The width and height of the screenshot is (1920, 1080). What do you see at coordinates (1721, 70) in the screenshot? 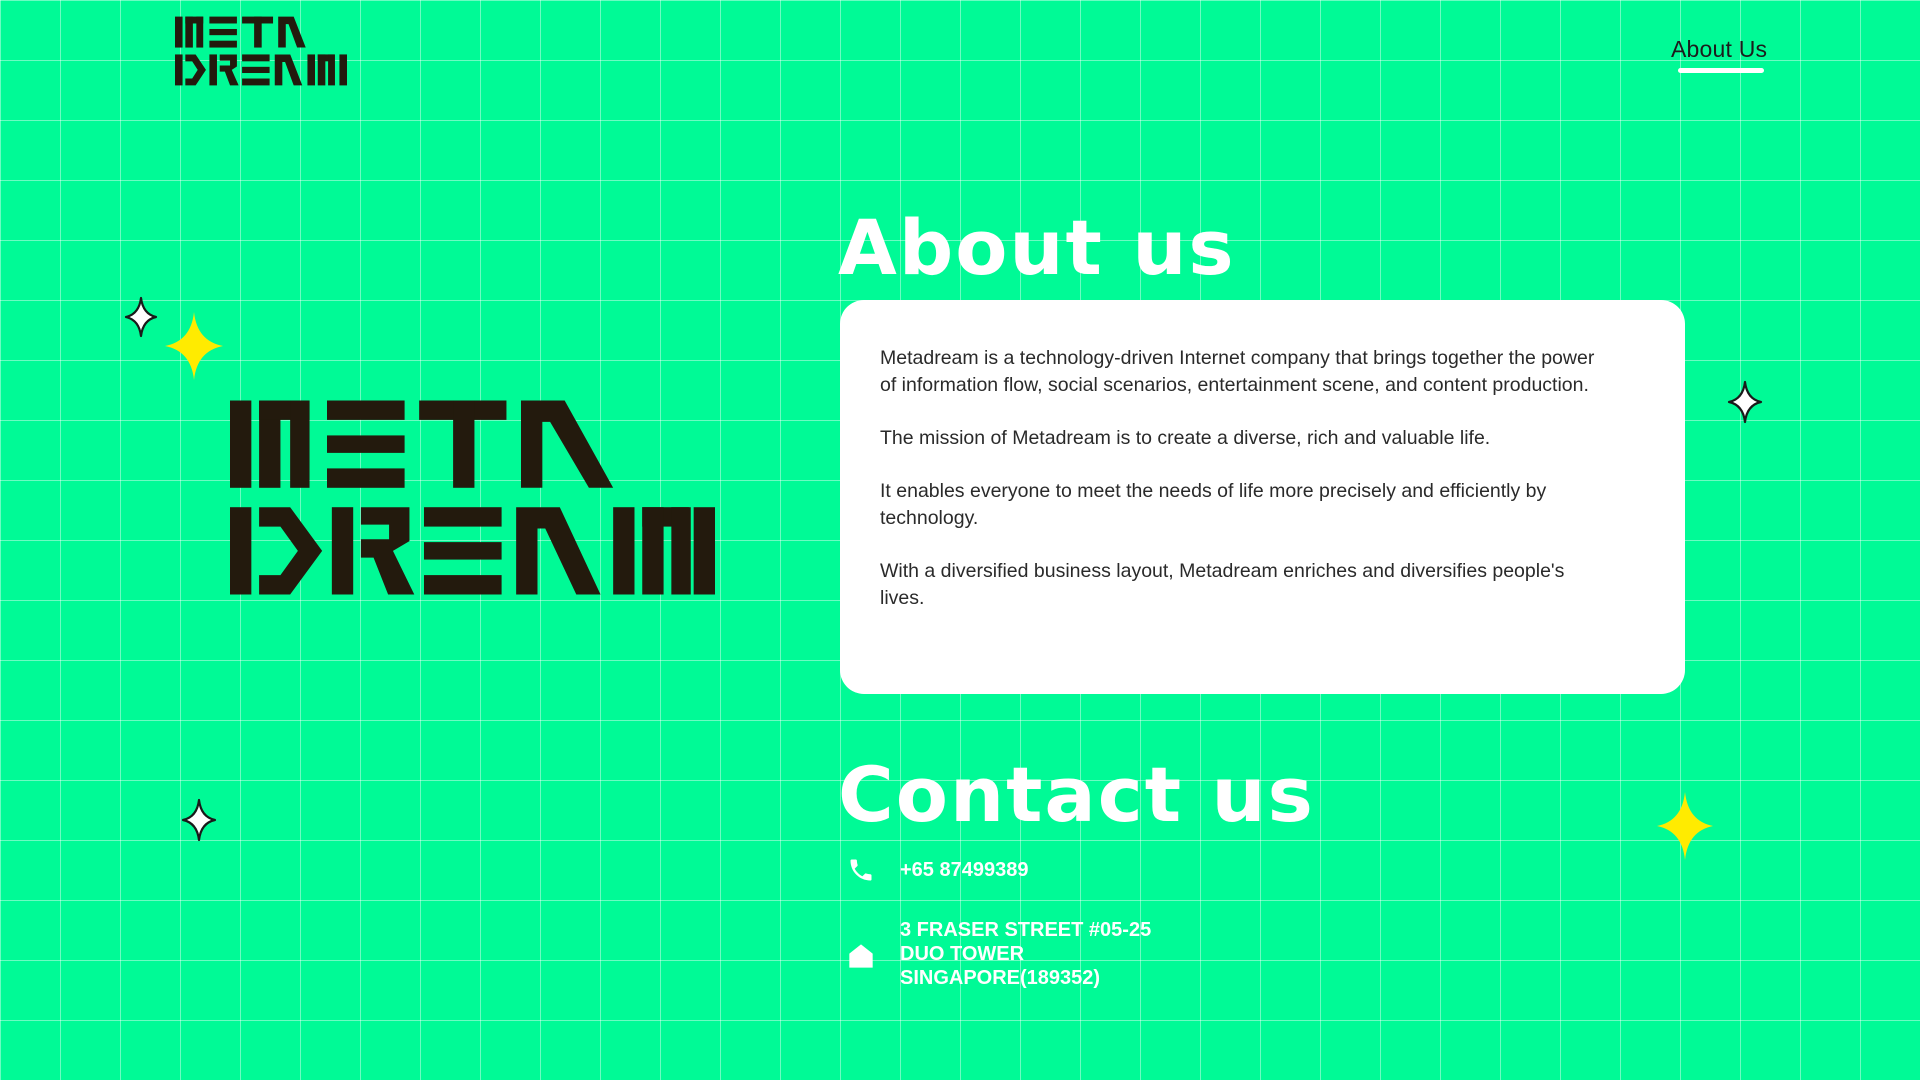
I see `nav-active-underline` at bounding box center [1721, 70].